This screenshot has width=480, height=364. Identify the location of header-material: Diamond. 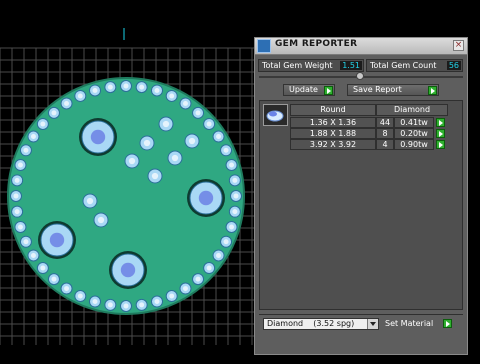
(412, 110).